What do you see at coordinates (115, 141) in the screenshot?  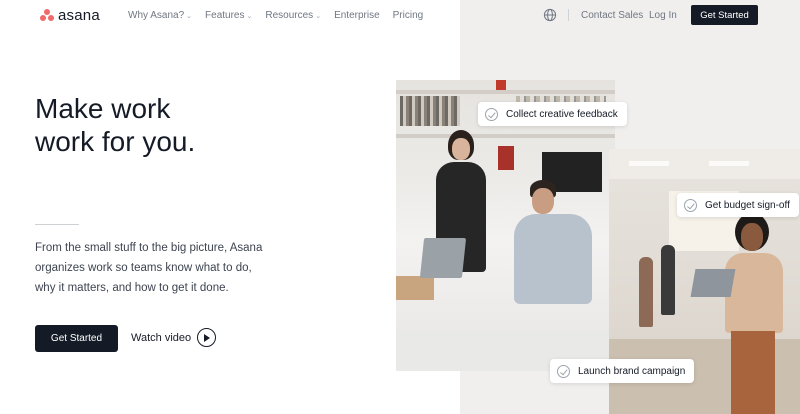 I see `headline-line-2: work for you.` at bounding box center [115, 141].